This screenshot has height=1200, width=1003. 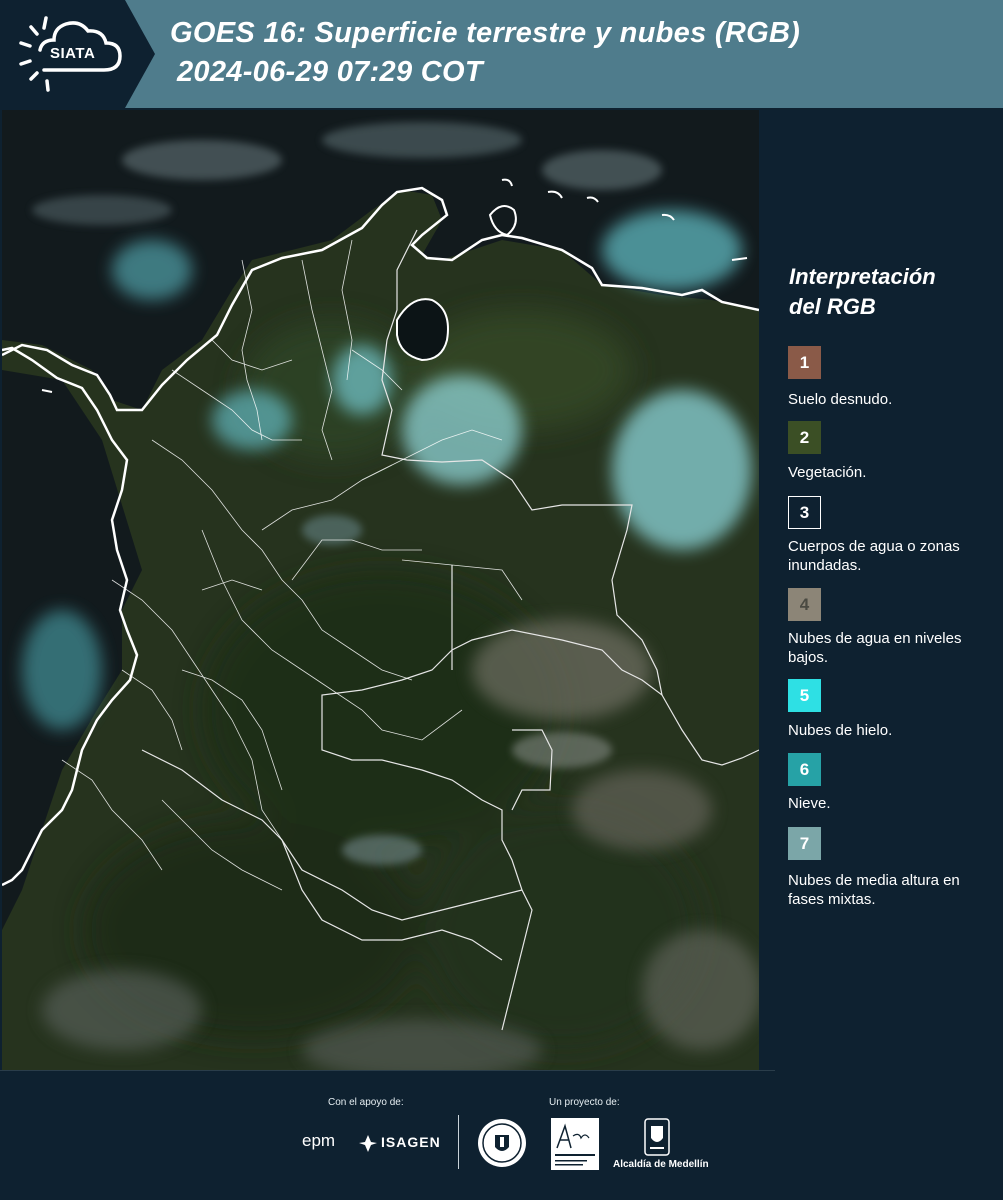 What do you see at coordinates (804, 437) in the screenshot?
I see `legend-swatch-2: 2` at bounding box center [804, 437].